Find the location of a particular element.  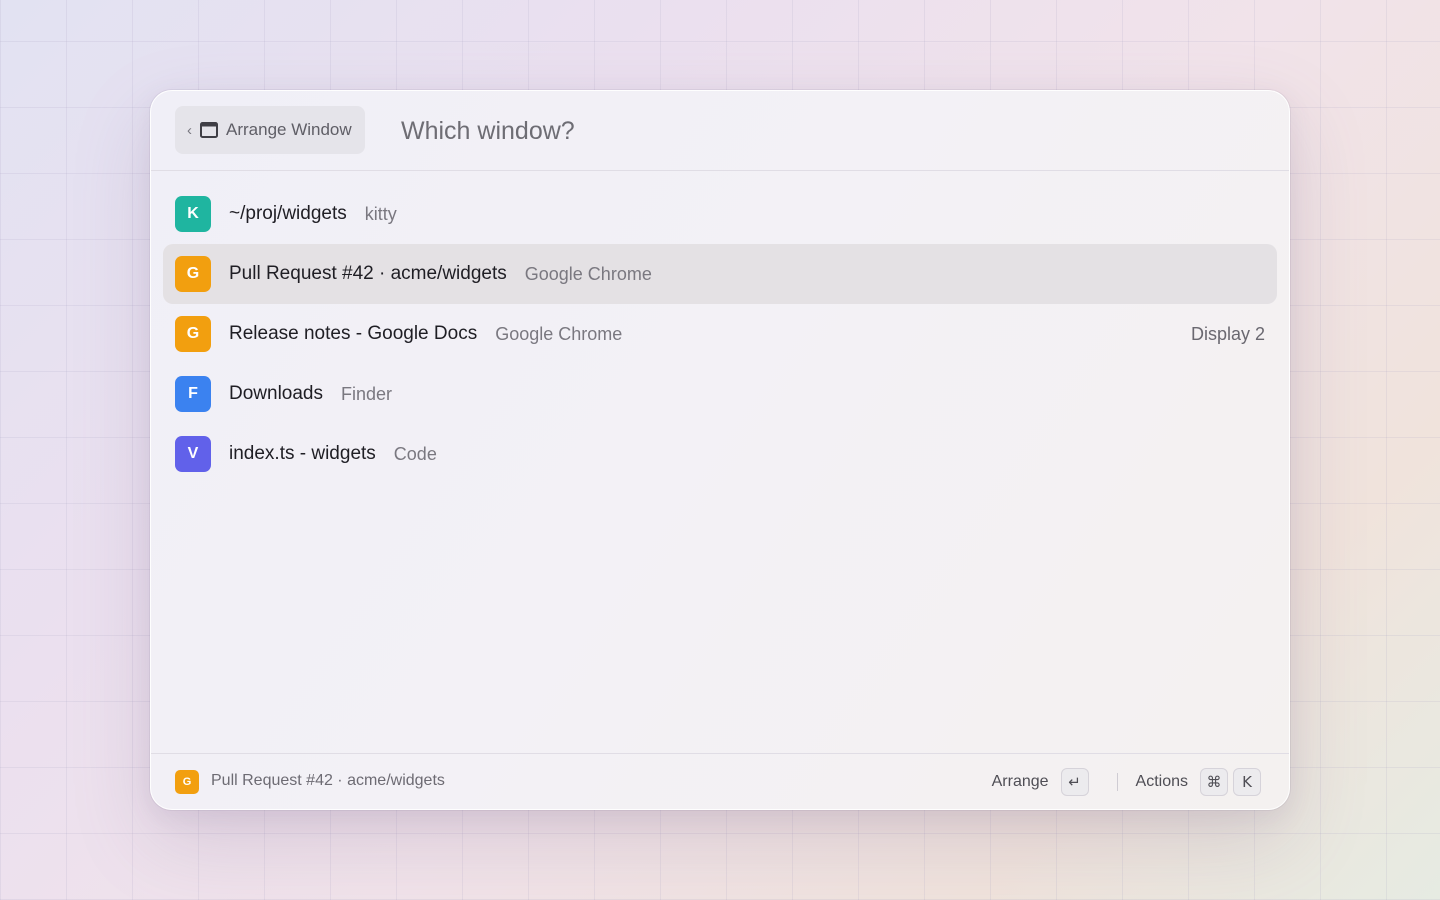

k-key: K is located at coordinates (1247, 782).